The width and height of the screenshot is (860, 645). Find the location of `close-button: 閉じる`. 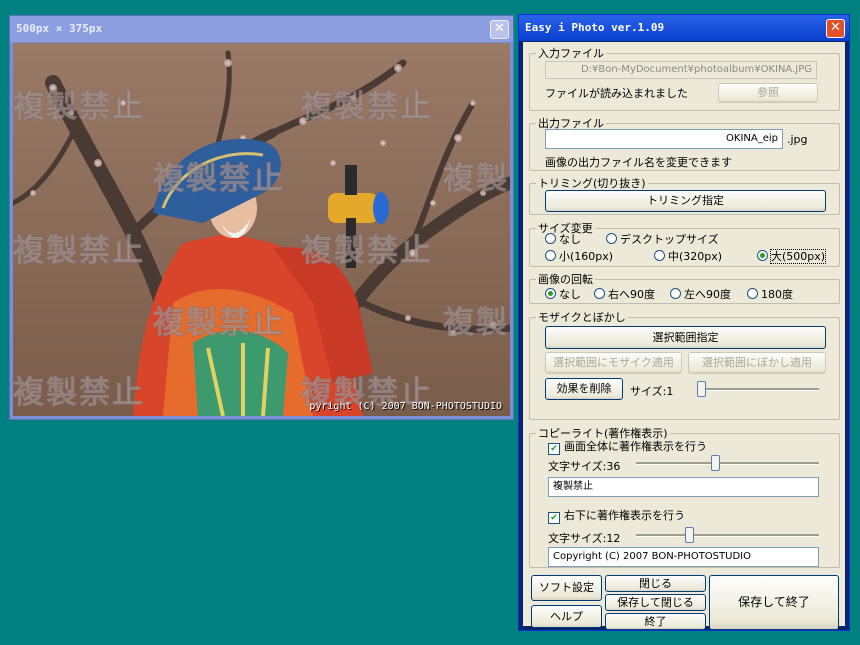

close-button: 閉じる is located at coordinates (655, 583).